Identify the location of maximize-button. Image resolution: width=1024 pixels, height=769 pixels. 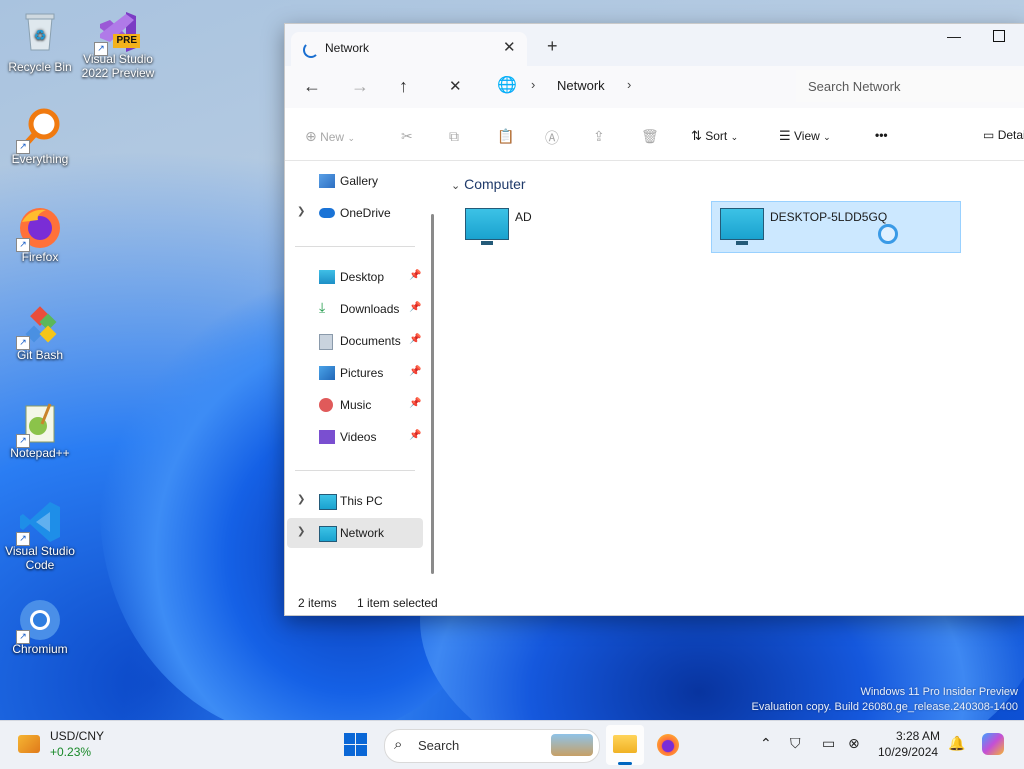
(999, 36).